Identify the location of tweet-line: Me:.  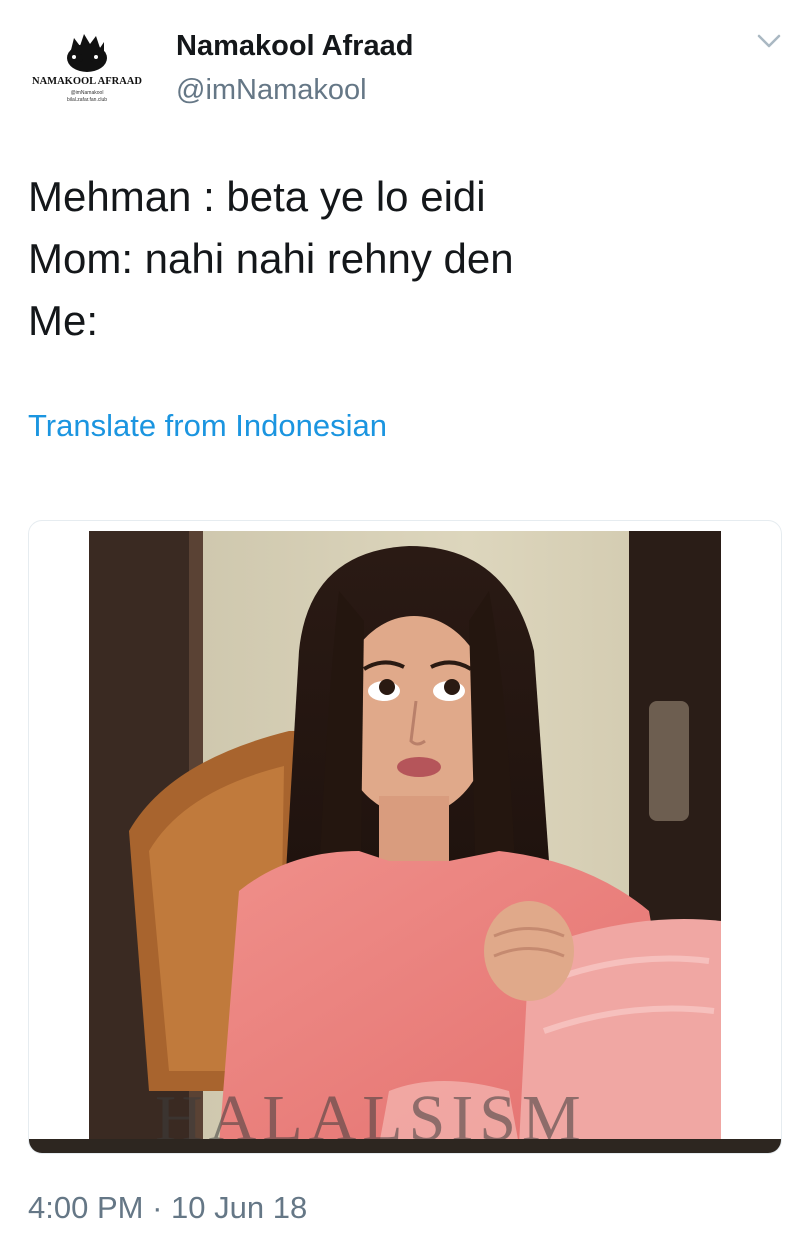
(63, 320).